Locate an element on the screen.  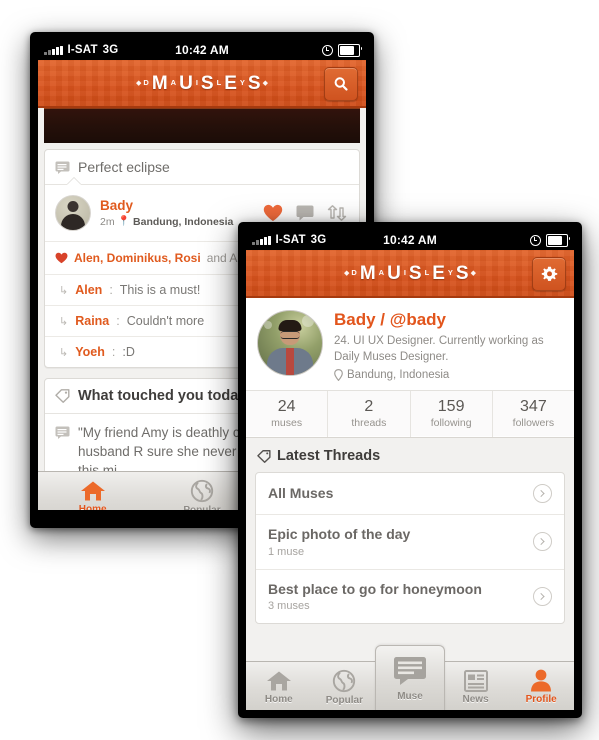
avatar is located at coordinates (290, 343).